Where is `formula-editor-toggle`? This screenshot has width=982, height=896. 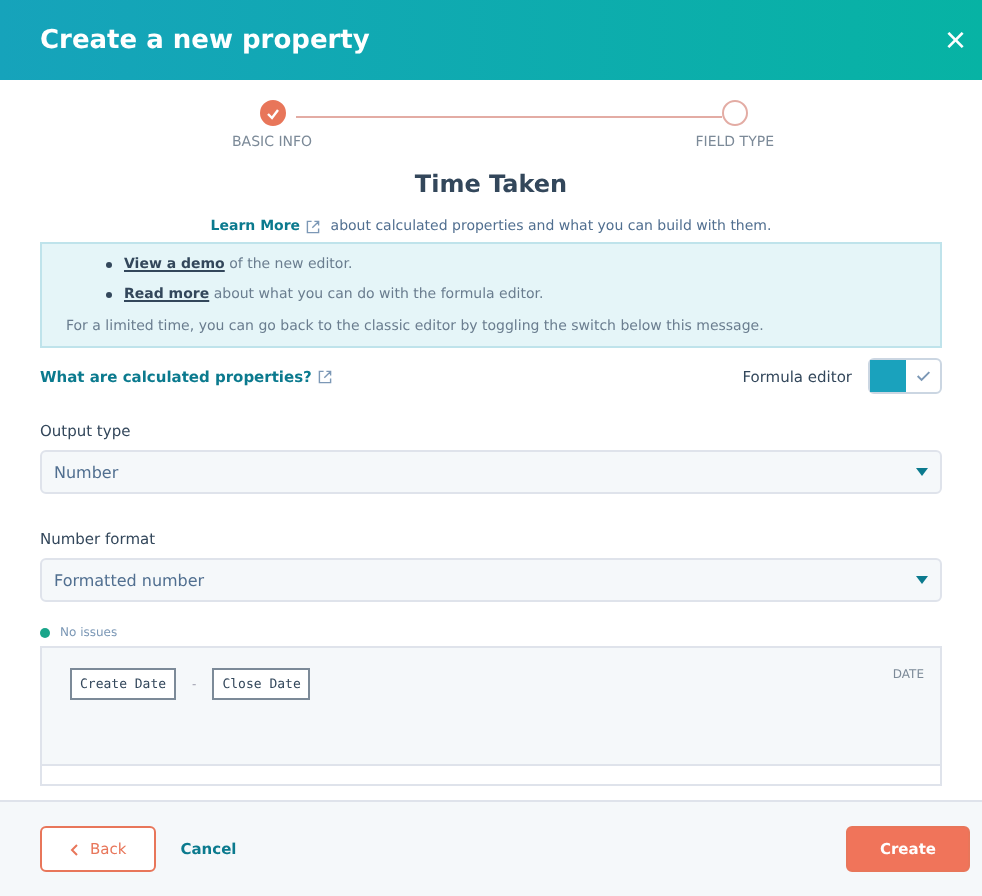
formula-editor-toggle is located at coordinates (905, 376).